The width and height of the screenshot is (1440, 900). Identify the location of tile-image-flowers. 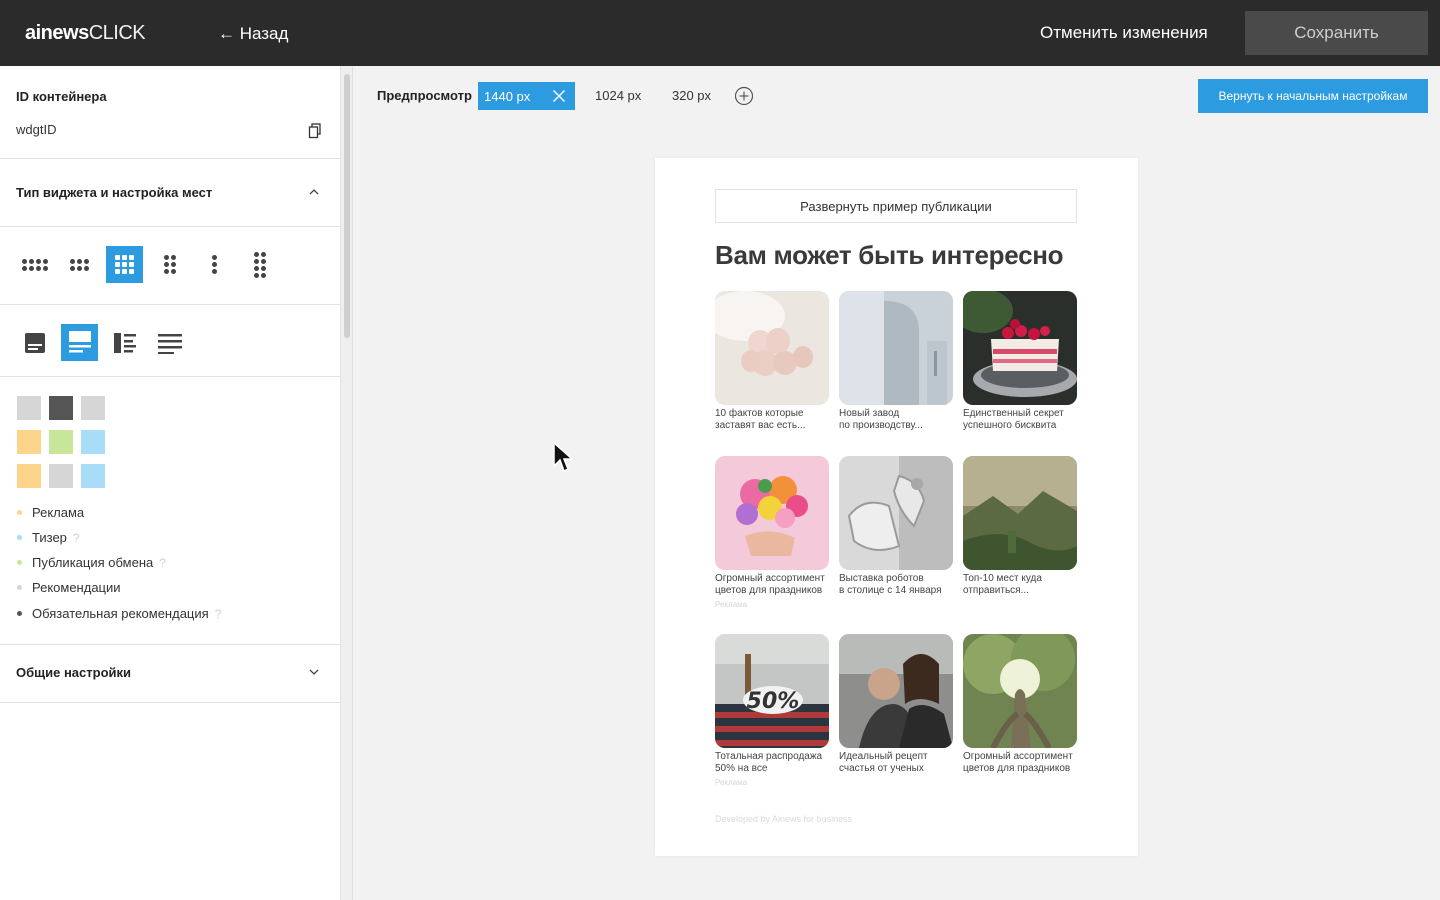
(772, 513).